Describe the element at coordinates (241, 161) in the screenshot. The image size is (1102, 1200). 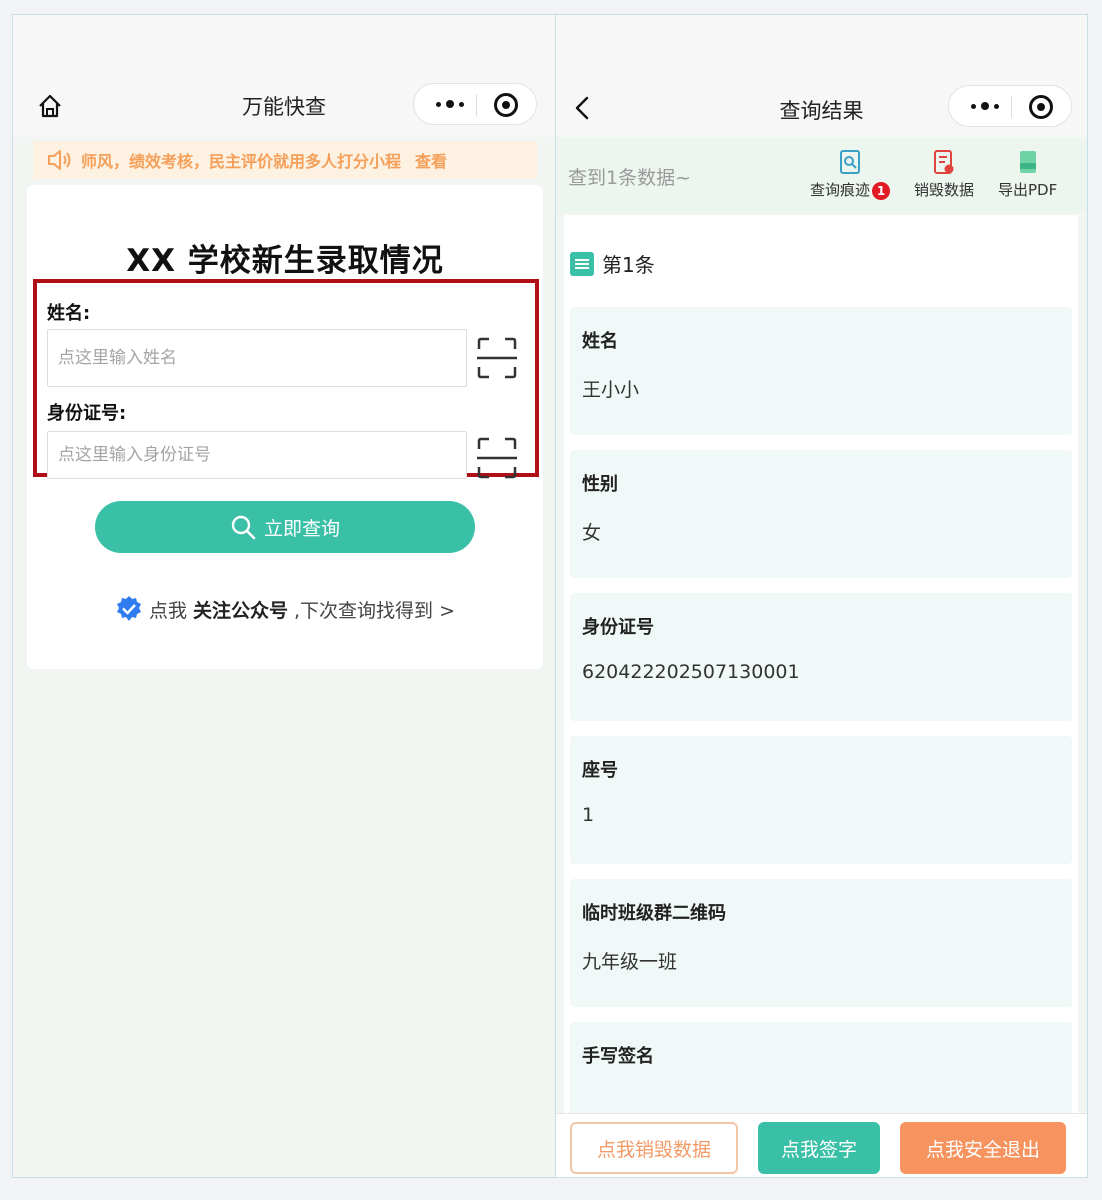
I see `notice-text: 师风，绩效考核，民主评价就用多人打分小程` at that location.